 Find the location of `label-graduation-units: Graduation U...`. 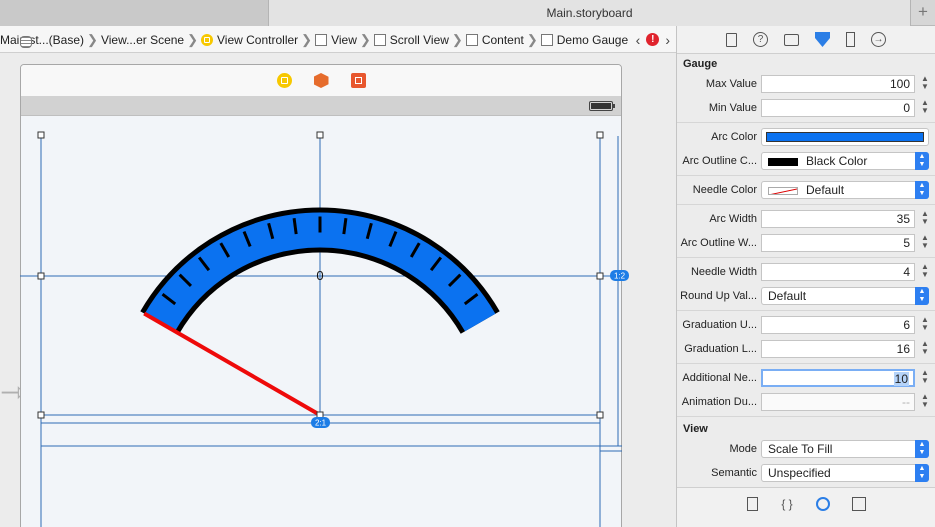

label-graduation-units: Graduation U... is located at coordinates (719, 325).